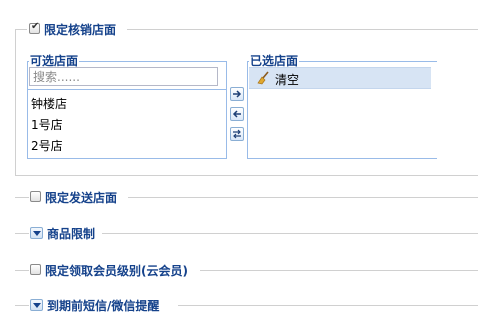 Image resolution: width=478 pixels, height=329 pixels. I want to click on restrict-send-store-checkbox, so click(35, 196).